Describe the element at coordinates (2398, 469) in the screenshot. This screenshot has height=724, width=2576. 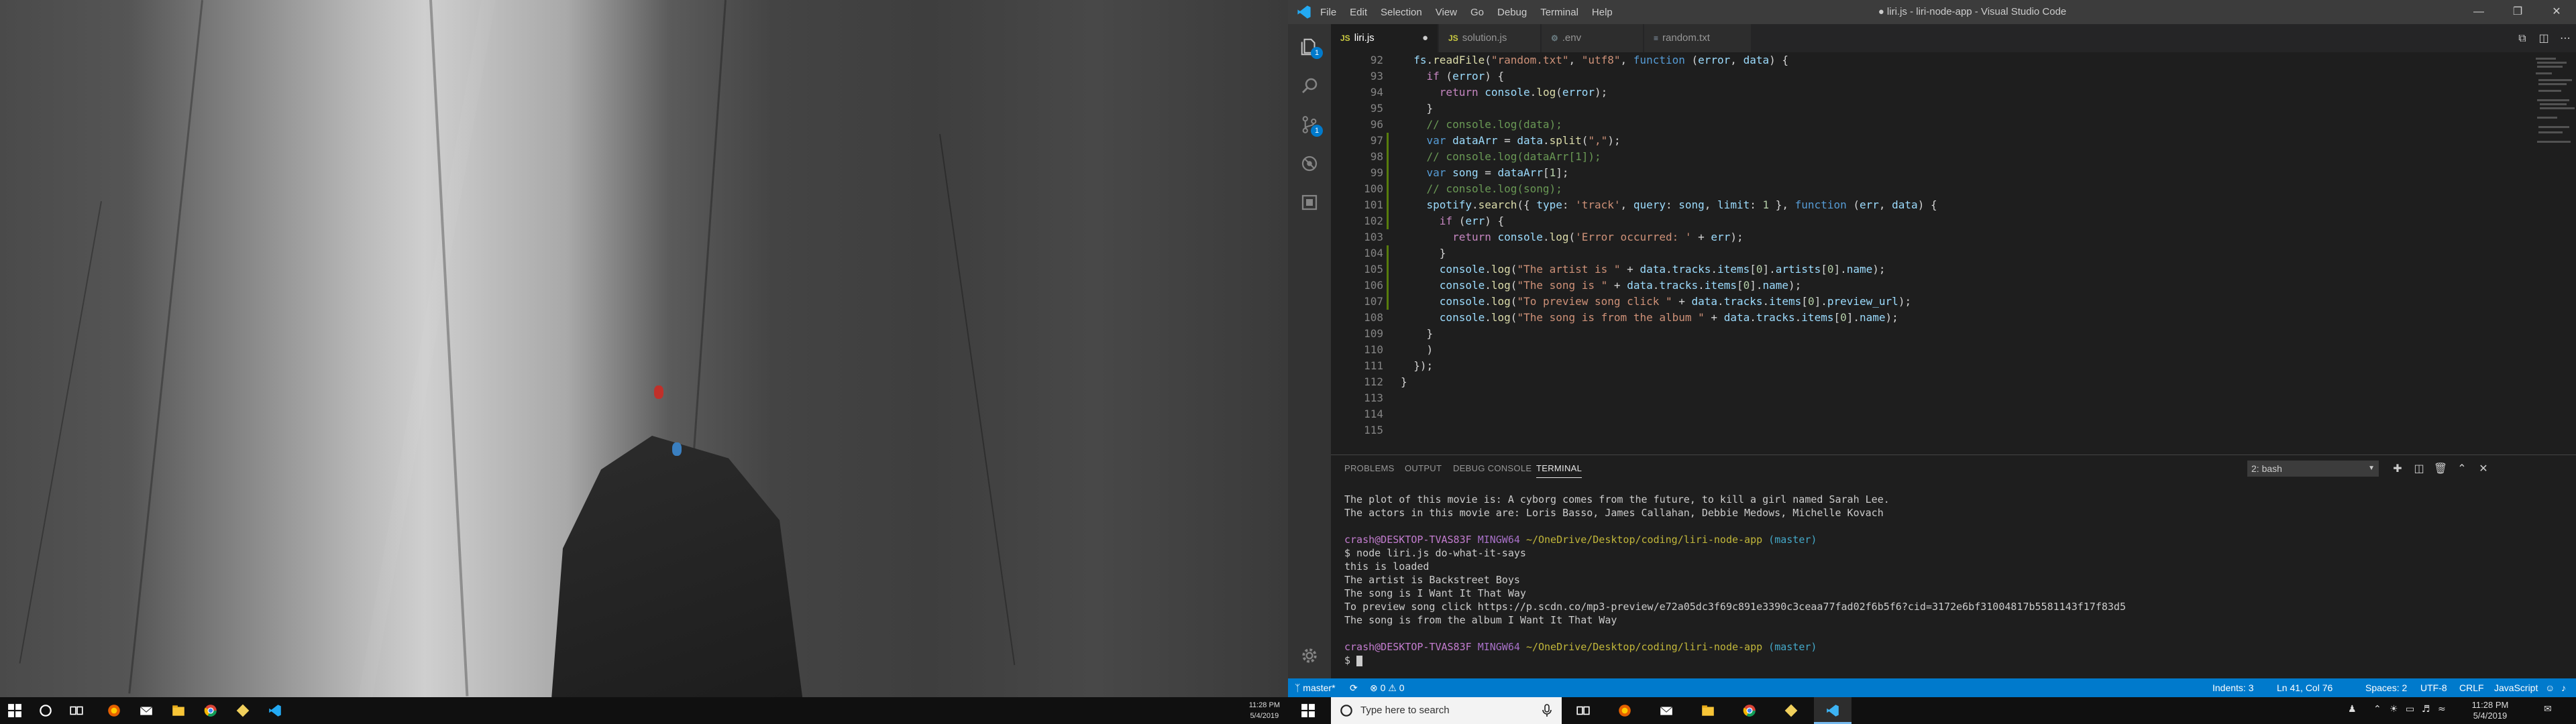
I see `new-terminal-icon: ✚` at that location.